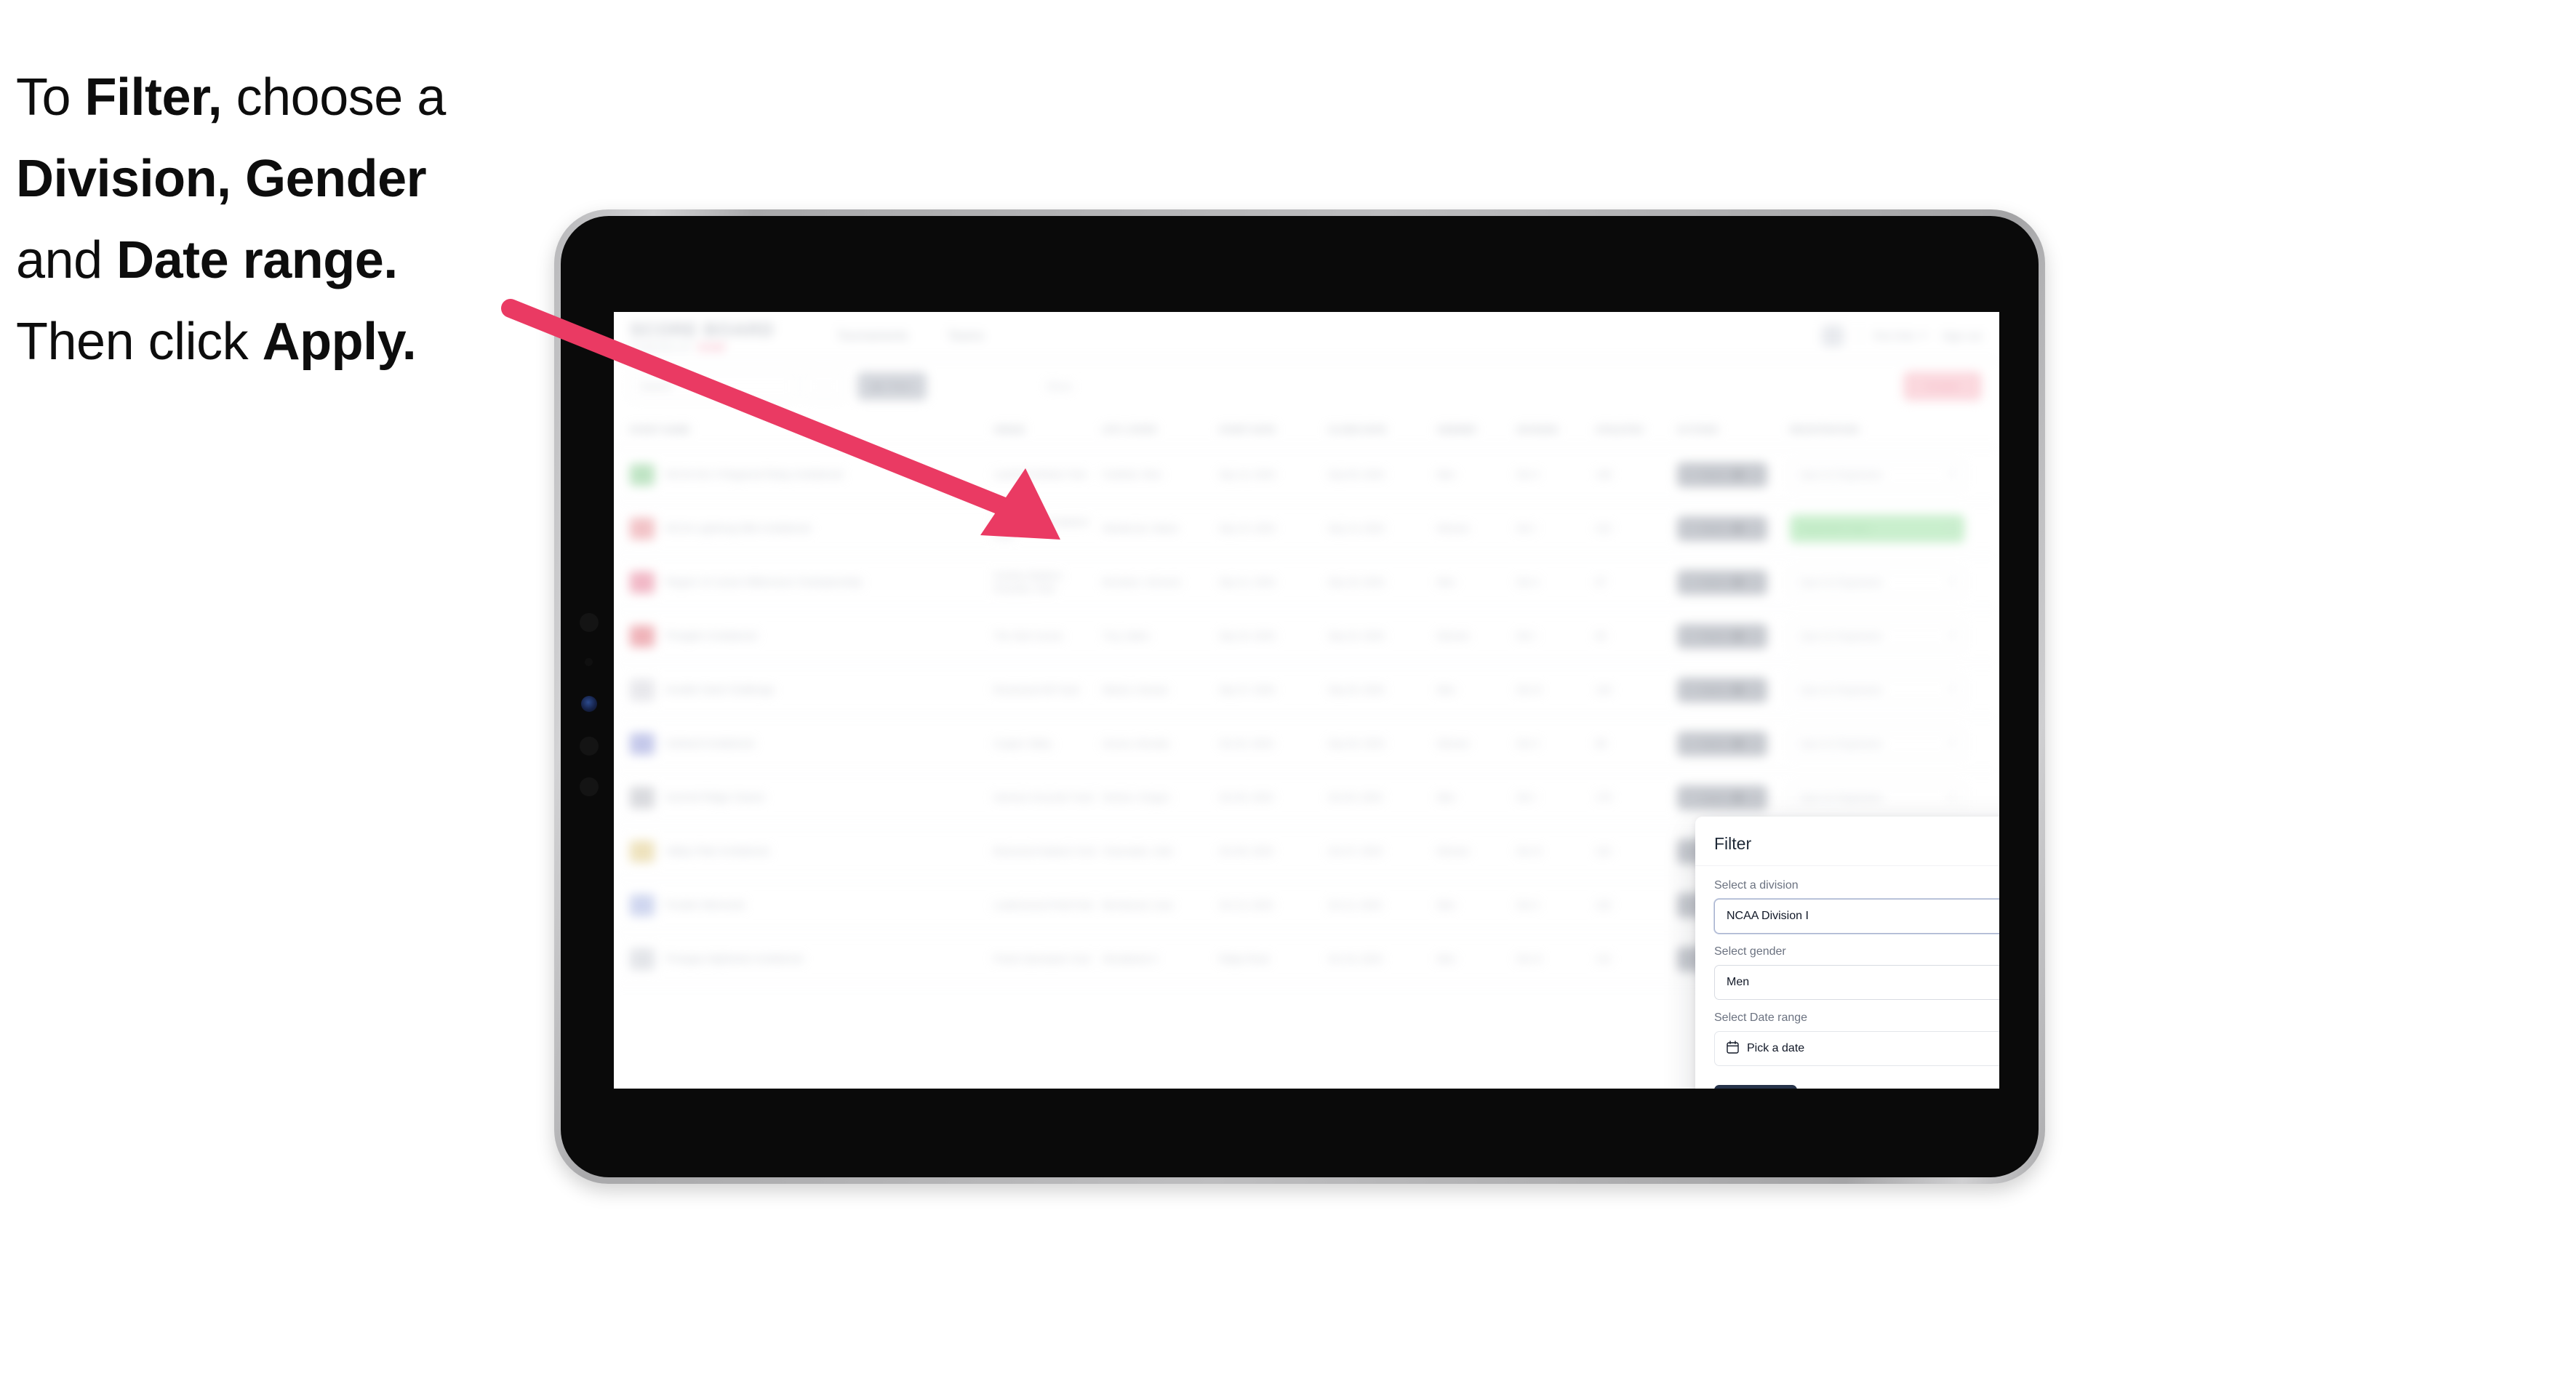 The height and width of the screenshot is (1386, 2576). I want to click on filter-button: ▤ Filter, so click(892, 386).